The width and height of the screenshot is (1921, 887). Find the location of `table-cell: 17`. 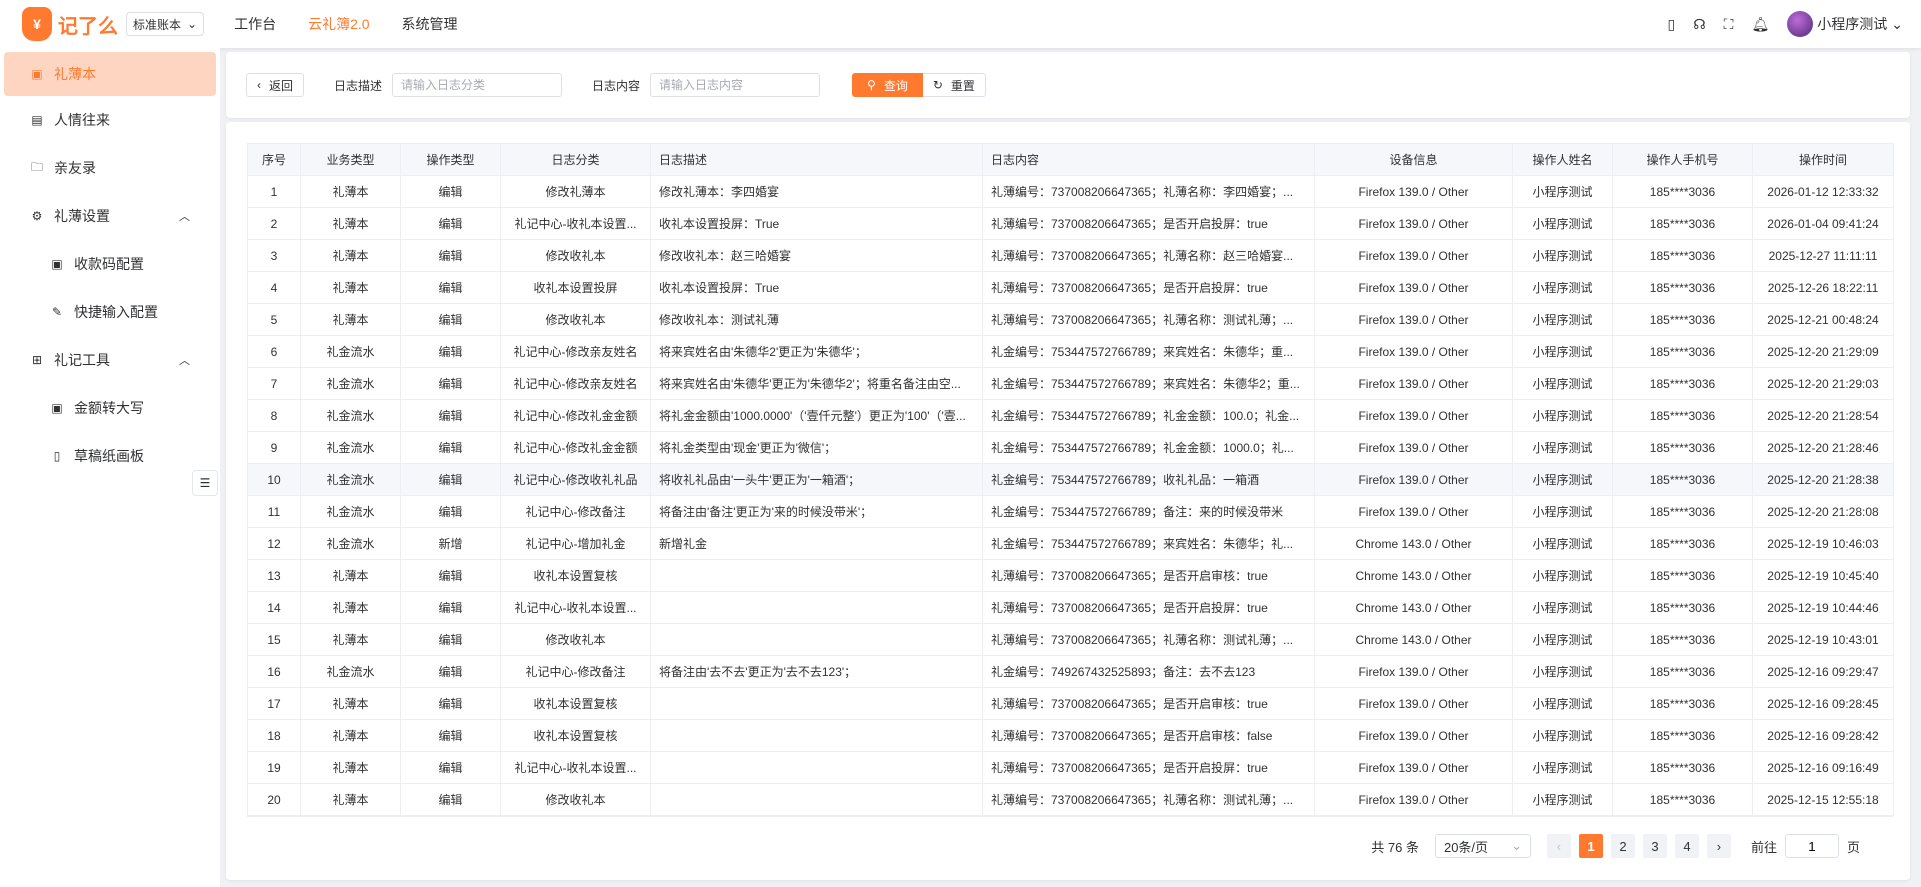

table-cell: 17 is located at coordinates (274, 703).